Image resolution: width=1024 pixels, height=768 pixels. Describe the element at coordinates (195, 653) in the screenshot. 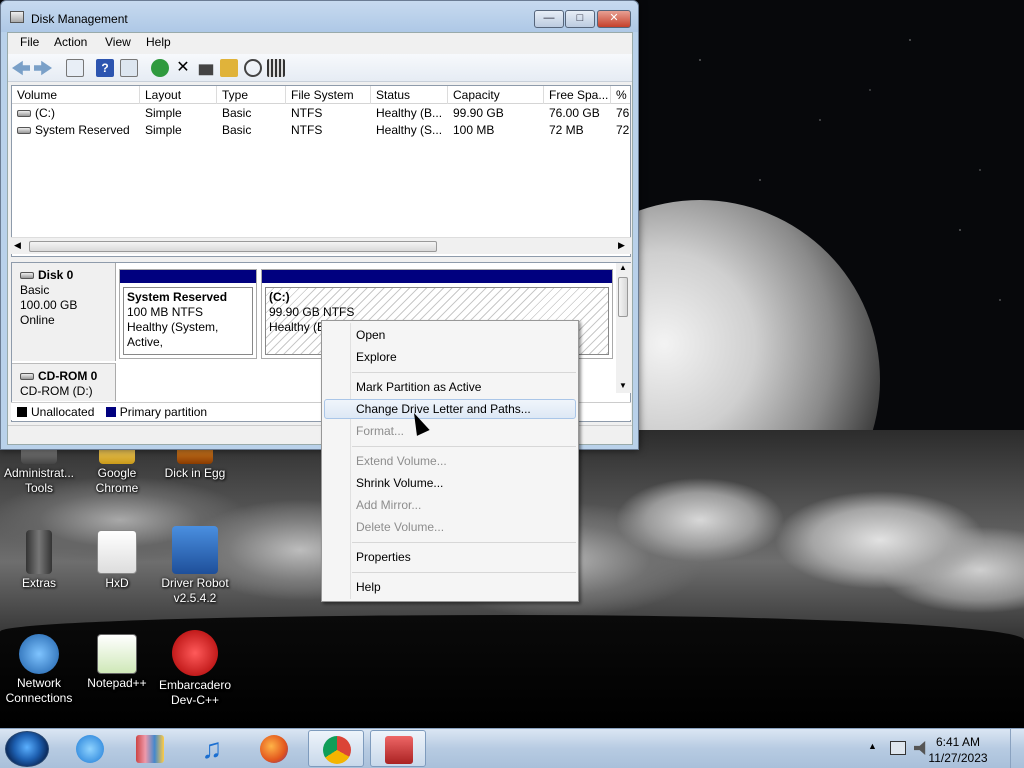

I see `devcpp-icon` at that location.